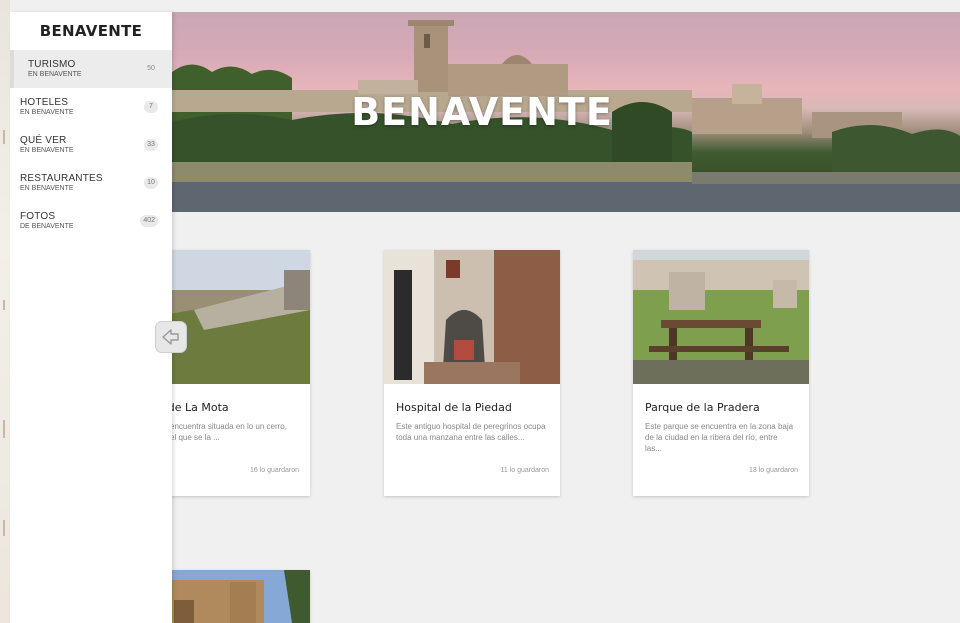  What do you see at coordinates (91, 107) in the screenshot?
I see `sidebar-item-hoteles: HOTELES EN BENAVENTE 7` at bounding box center [91, 107].